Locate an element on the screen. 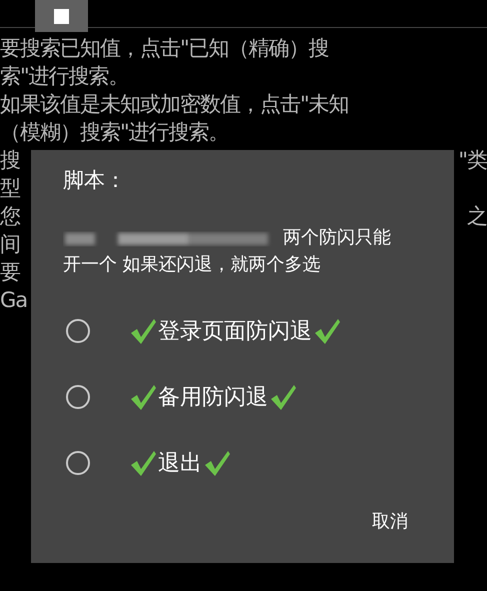 Image resolution: width=487 pixels, height=591 pixels. option-label: 登录页面防闪退 is located at coordinates (235, 331).